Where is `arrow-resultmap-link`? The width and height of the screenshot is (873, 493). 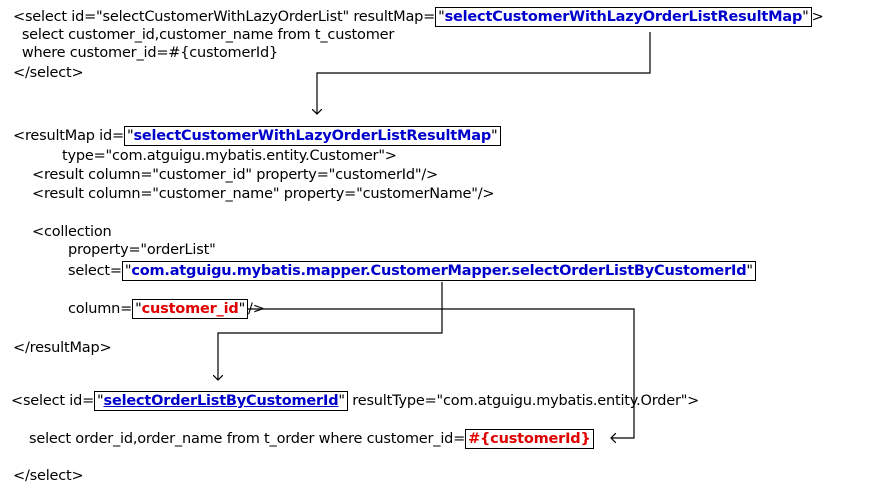 arrow-resultmap-link is located at coordinates (484, 73).